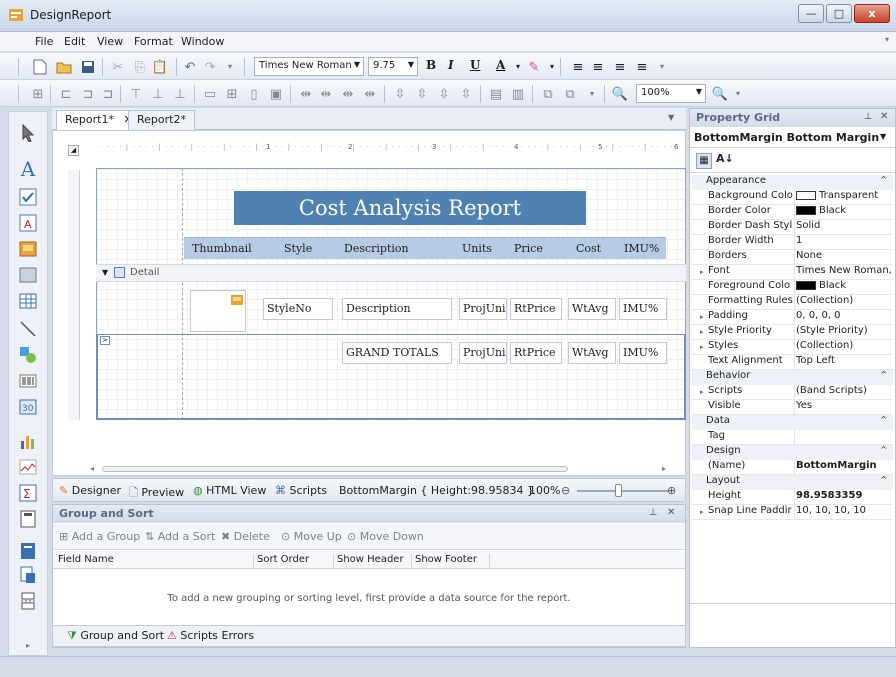 The width and height of the screenshot is (896, 677). I want to click on open-folder-icon, so click(64, 67).